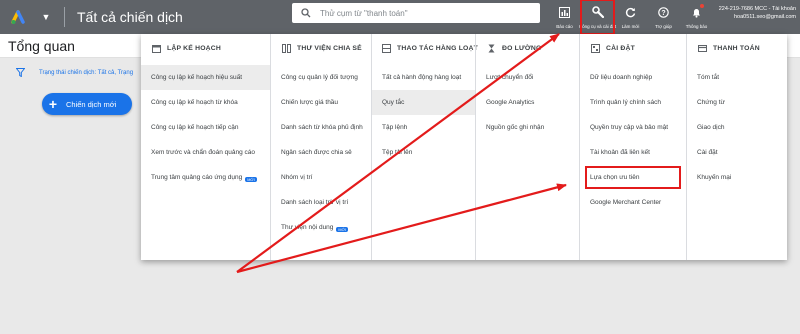 The image size is (800, 334). Describe the element at coordinates (315, 202) in the screenshot. I see `menu-item-label: Danh sách loại trừ vị trí` at that location.